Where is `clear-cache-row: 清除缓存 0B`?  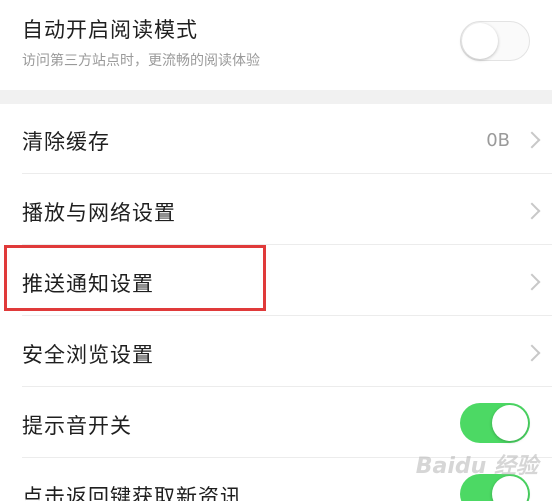
clear-cache-row: 清除缓存 0B is located at coordinates (276, 139).